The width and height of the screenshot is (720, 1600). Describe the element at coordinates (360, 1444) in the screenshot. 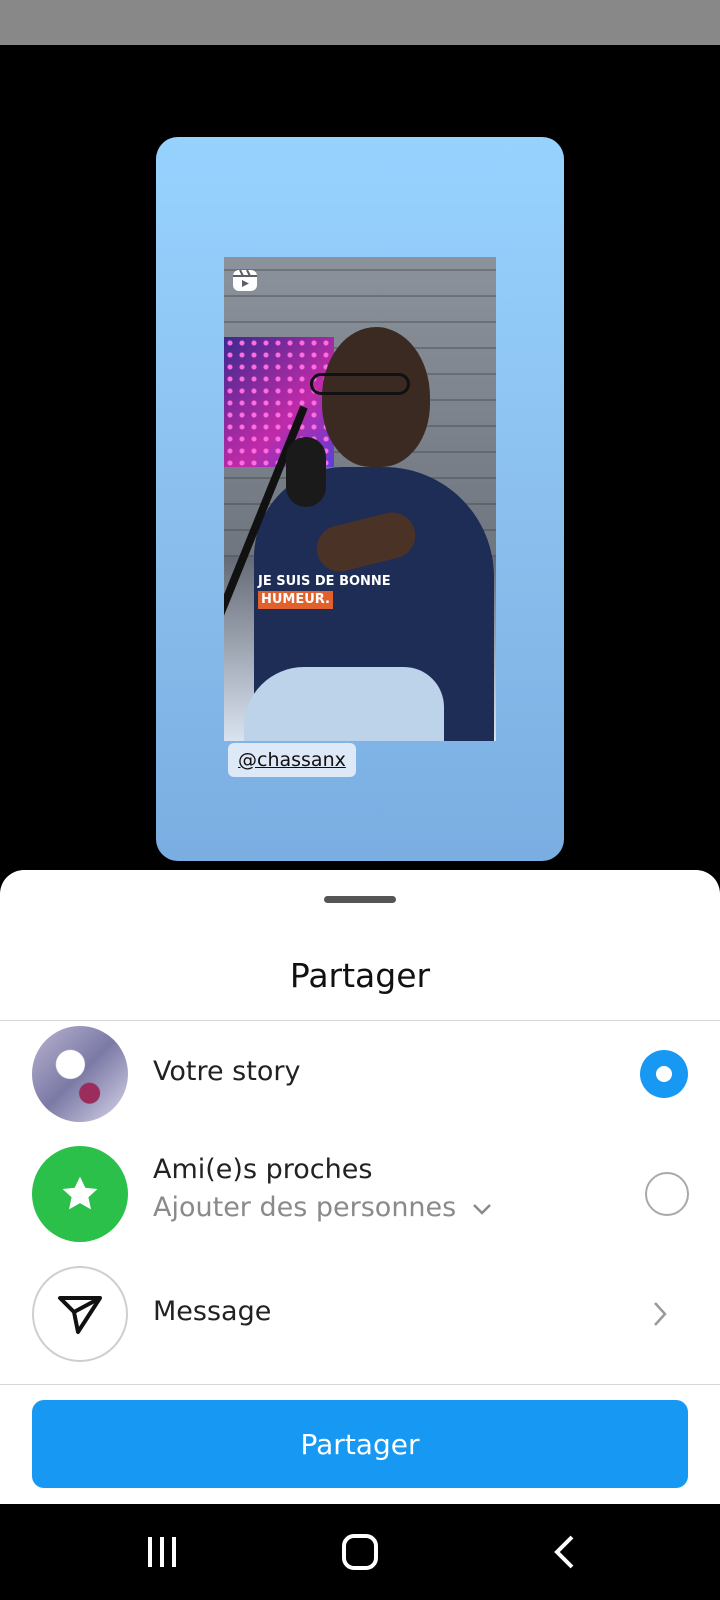

I see `share-button: Partager` at that location.